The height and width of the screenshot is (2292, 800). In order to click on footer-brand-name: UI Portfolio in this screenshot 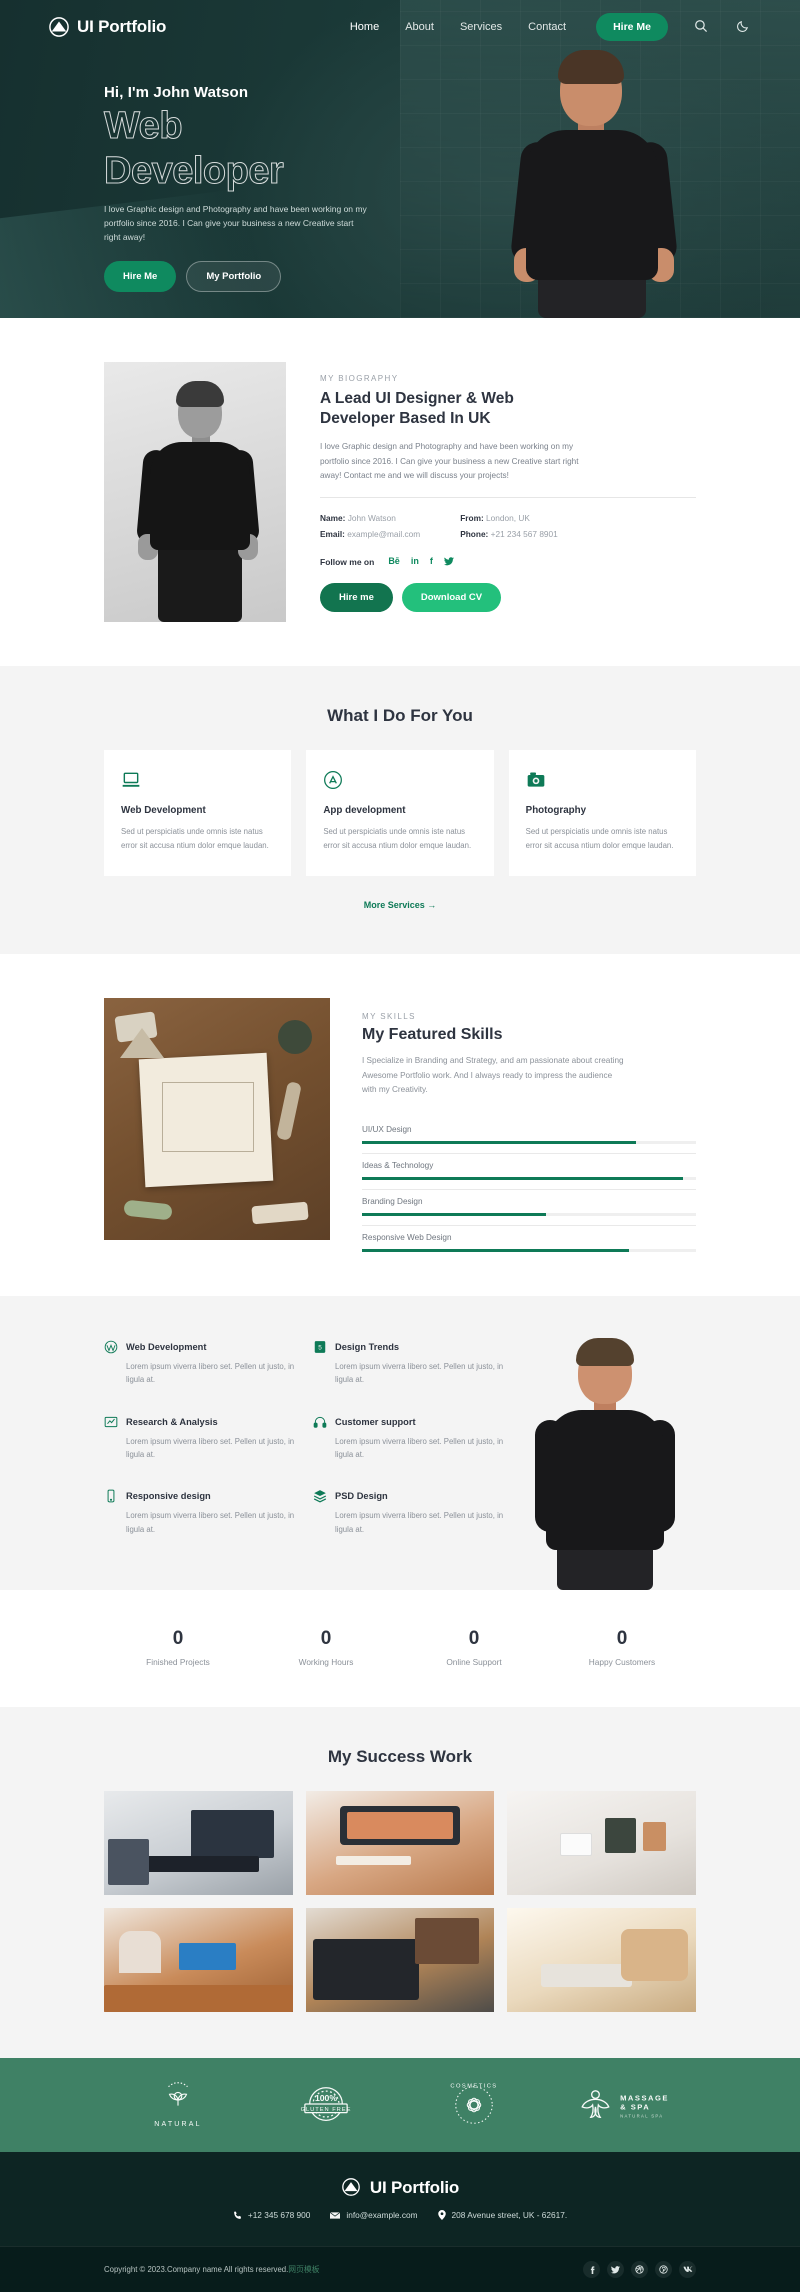, I will do `click(414, 2188)`.